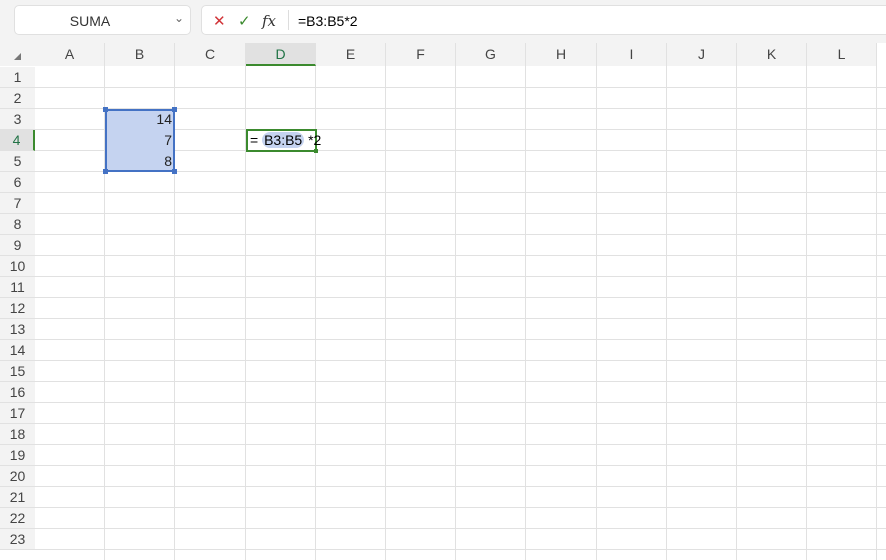 This screenshot has width=886, height=560. Describe the element at coordinates (702, 54) in the screenshot. I see `column-header-J: J` at that location.